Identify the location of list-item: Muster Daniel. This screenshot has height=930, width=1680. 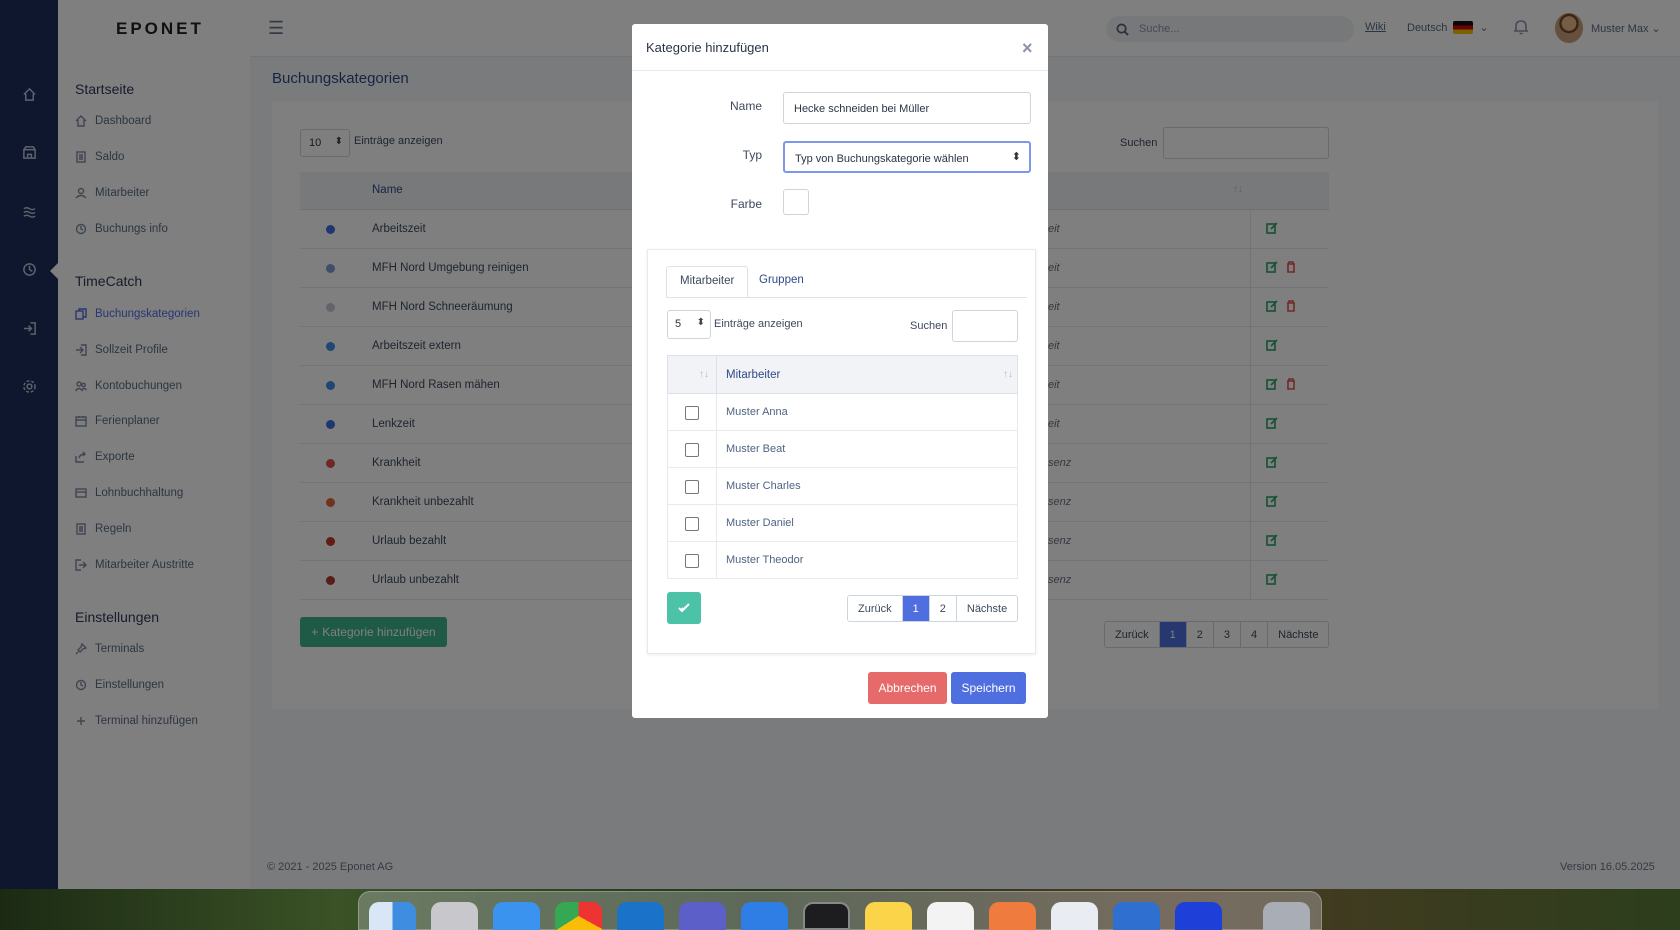
(842, 523).